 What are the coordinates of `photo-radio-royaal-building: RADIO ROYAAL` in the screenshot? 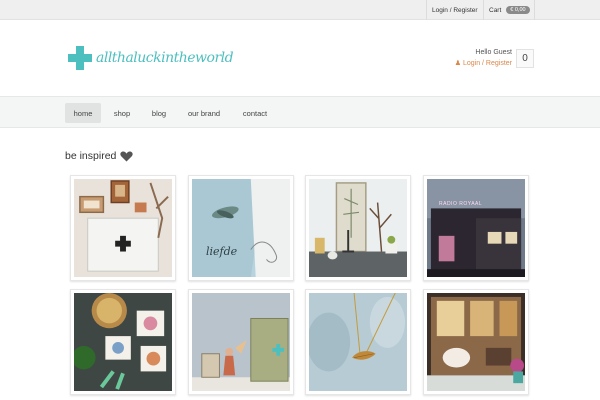 It's located at (476, 228).